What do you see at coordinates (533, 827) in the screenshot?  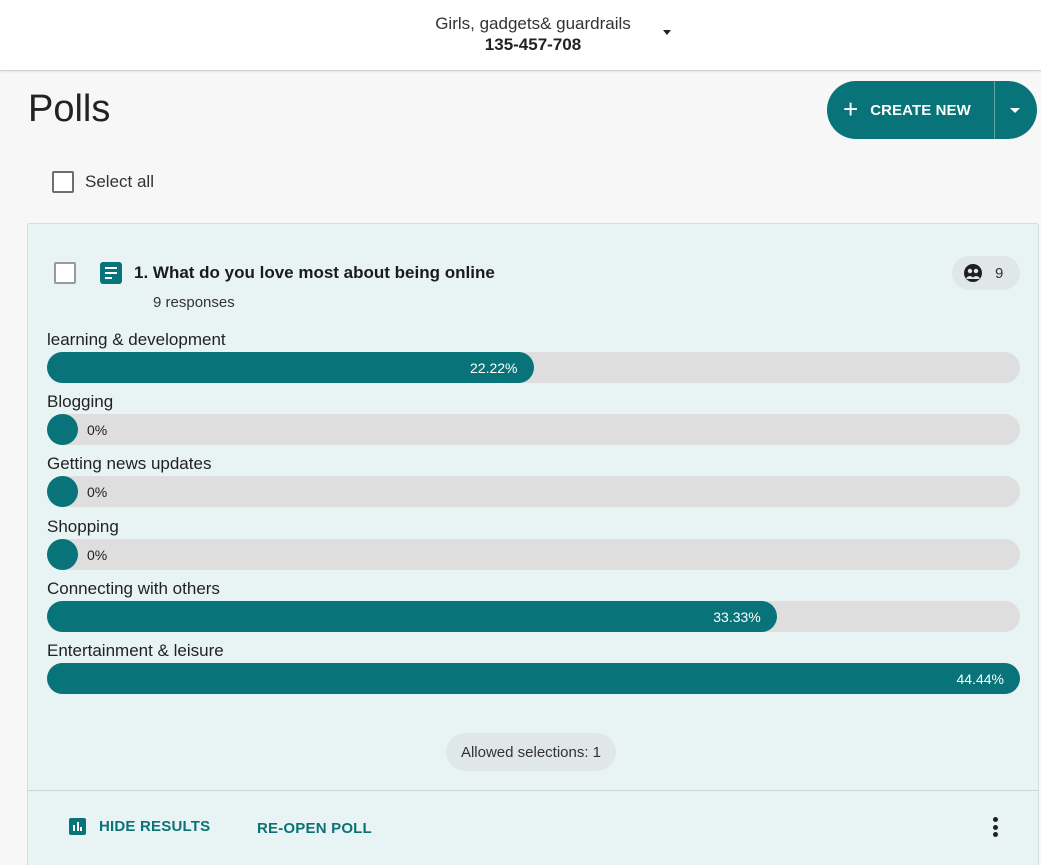 I see `poll-card-footer: HIDE RESULTS RE-OPEN POLL` at bounding box center [533, 827].